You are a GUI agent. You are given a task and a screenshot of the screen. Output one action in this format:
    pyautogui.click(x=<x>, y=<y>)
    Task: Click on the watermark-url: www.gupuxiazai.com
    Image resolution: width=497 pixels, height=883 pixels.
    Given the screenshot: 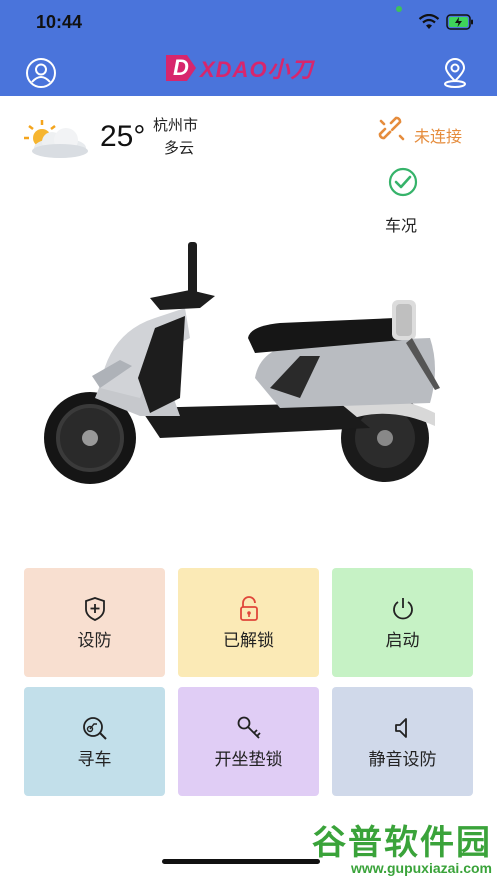 What is the action you would take?
    pyautogui.click(x=421, y=868)
    